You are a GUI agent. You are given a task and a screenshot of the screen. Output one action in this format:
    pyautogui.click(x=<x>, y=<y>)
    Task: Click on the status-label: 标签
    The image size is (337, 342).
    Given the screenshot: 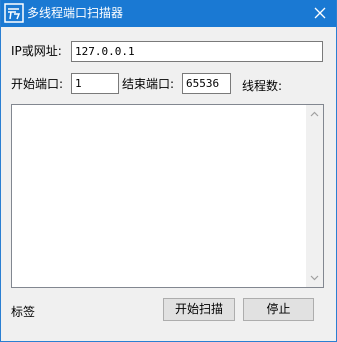 What is the action you would take?
    pyautogui.click(x=23, y=312)
    